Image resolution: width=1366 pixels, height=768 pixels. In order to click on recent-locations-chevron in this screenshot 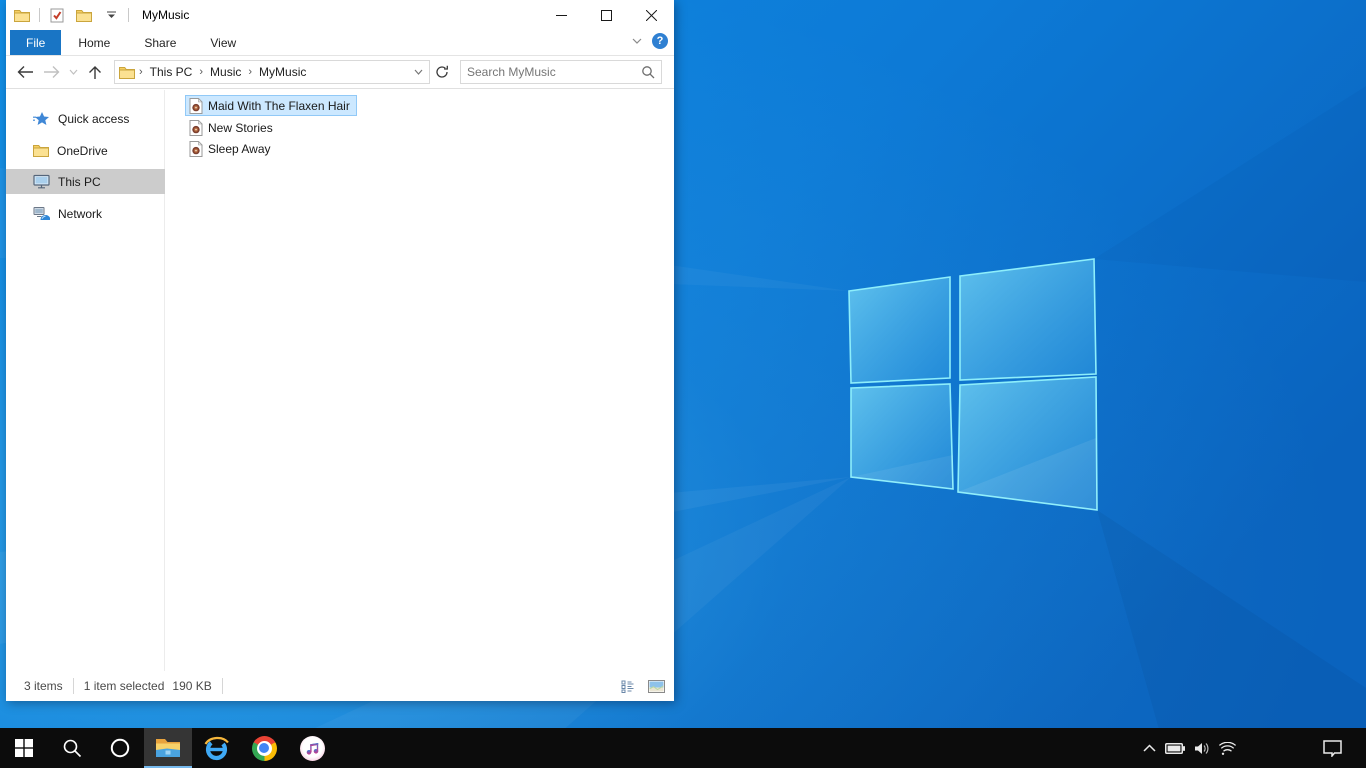, I will do `click(73, 72)`.